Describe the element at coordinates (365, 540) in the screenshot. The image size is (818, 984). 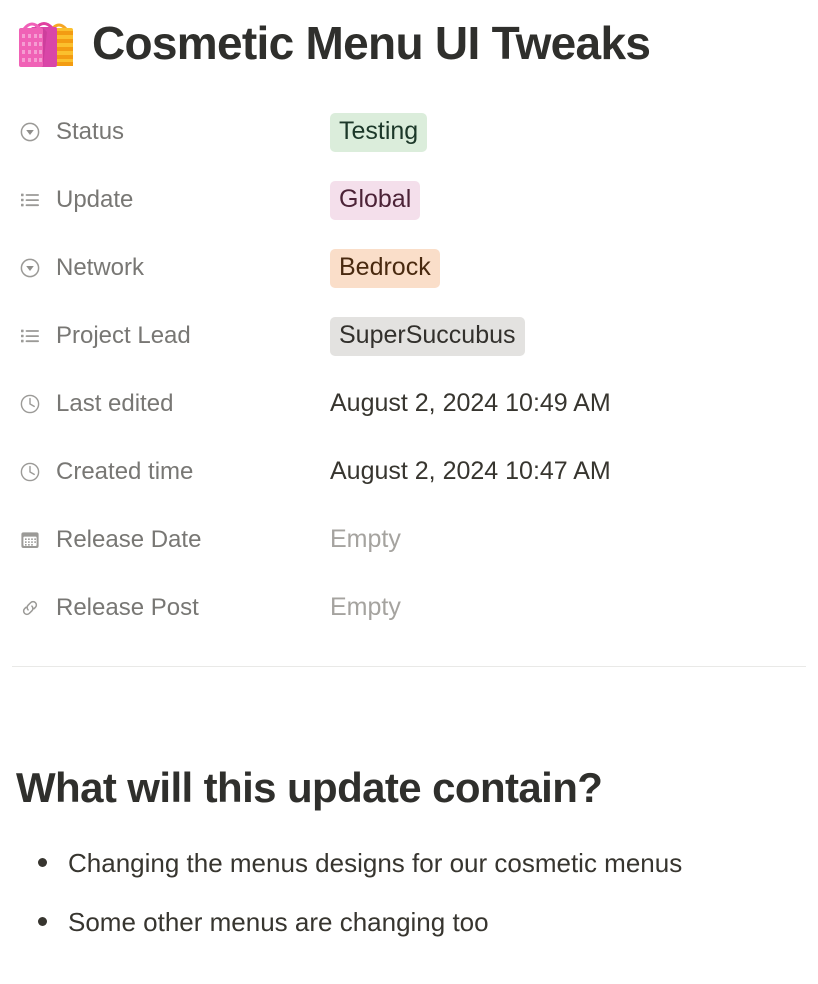
I see `release-date-empty-placeholder: Empty` at that location.